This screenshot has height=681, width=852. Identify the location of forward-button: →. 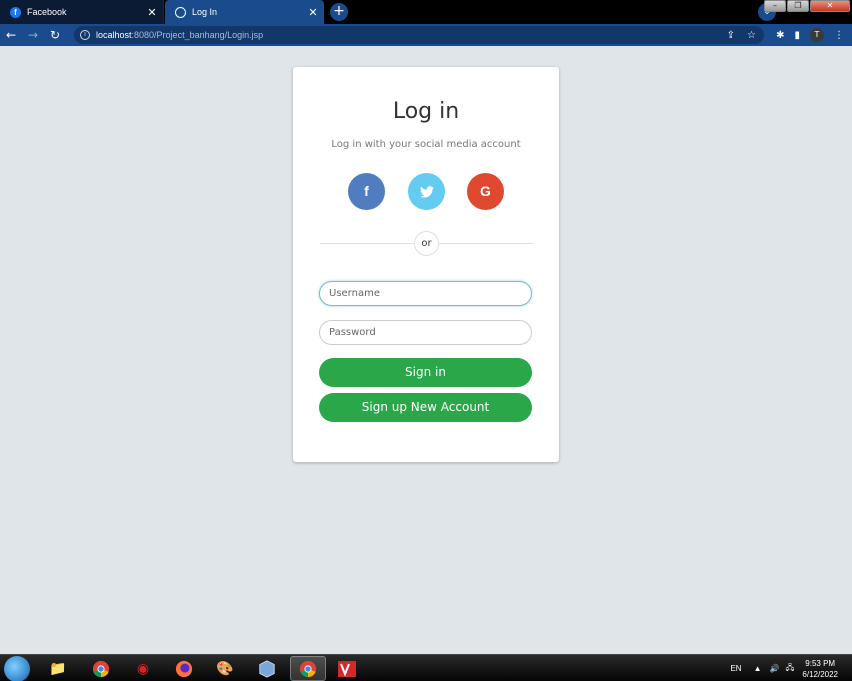
(33, 35).